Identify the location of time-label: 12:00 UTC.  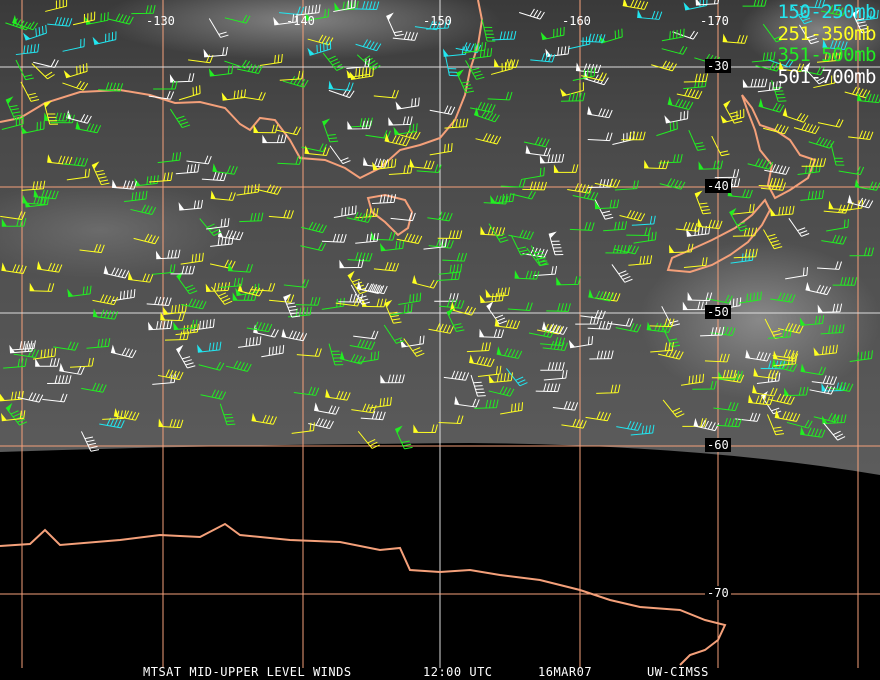
(458, 672).